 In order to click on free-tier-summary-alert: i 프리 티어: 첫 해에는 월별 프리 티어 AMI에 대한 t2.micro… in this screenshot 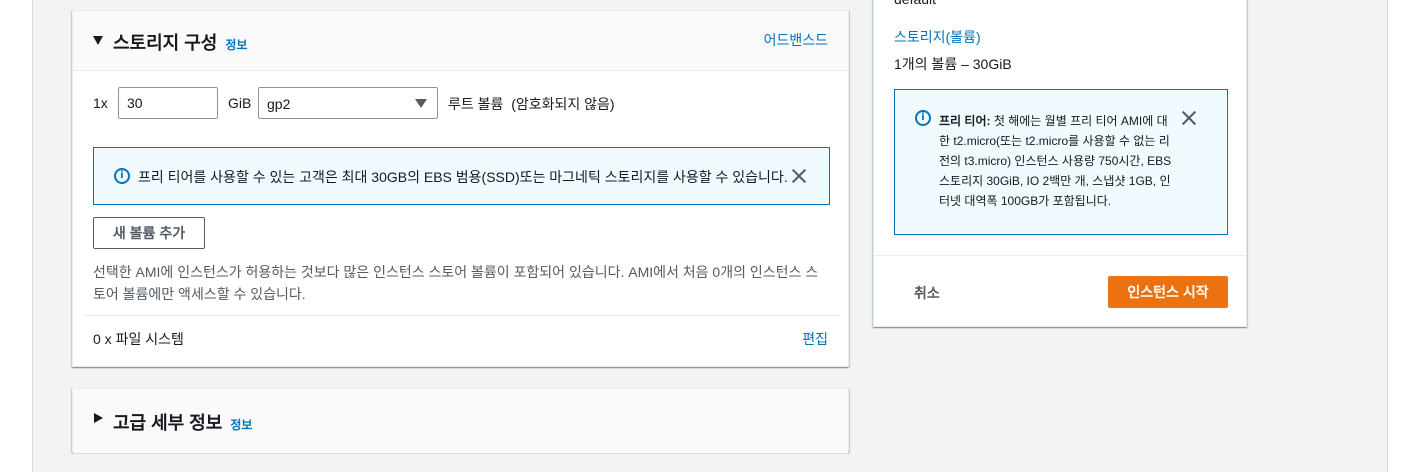, I will do `click(1061, 162)`.